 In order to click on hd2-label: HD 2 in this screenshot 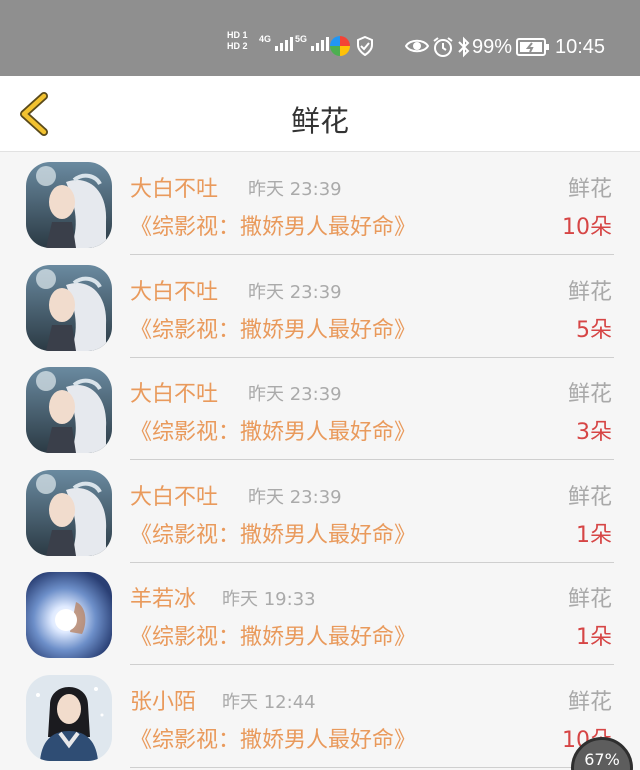, I will do `click(237, 46)`.